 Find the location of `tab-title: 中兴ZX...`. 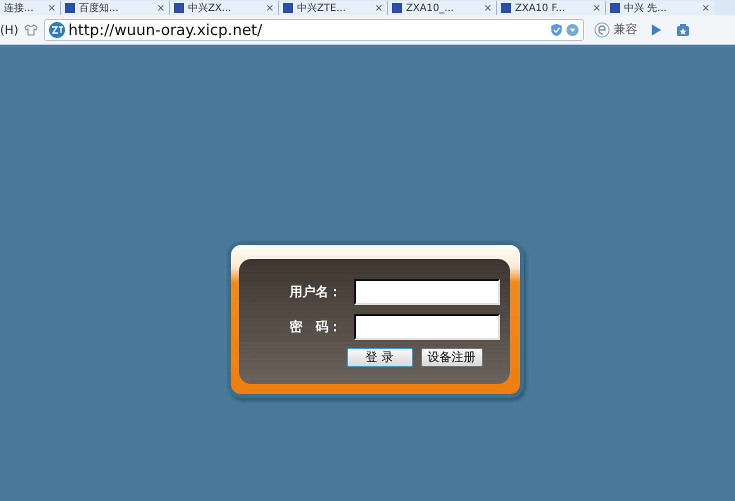

tab-title: 中兴ZX... is located at coordinates (210, 8).